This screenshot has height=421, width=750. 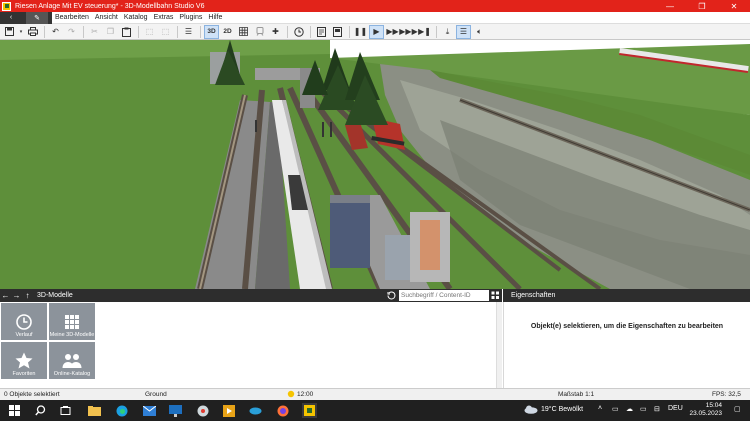 What do you see at coordinates (110, 32) in the screenshot?
I see `copy-icon: ❐` at bounding box center [110, 32].